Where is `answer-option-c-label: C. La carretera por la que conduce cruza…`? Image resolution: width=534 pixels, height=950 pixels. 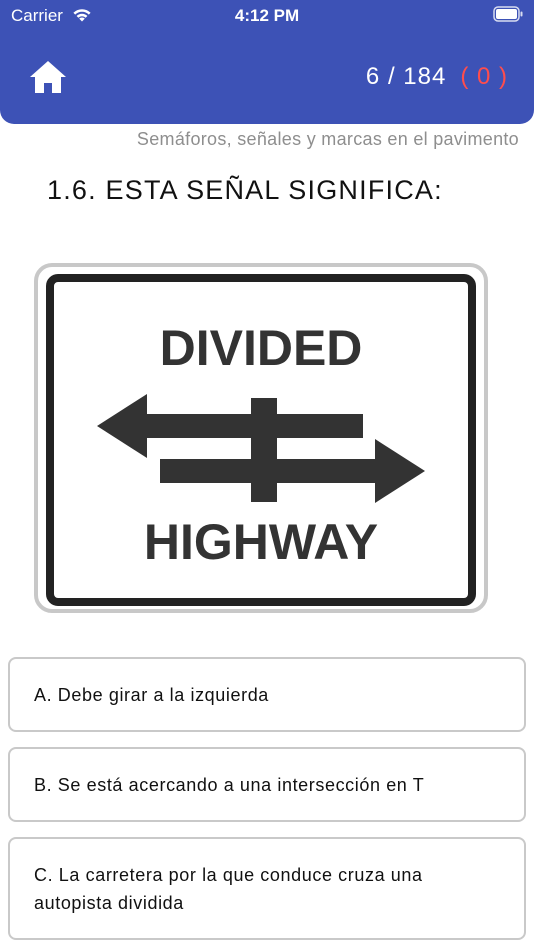 answer-option-c-label: C. La carretera por la que conduce cruza… is located at coordinates (228, 888).